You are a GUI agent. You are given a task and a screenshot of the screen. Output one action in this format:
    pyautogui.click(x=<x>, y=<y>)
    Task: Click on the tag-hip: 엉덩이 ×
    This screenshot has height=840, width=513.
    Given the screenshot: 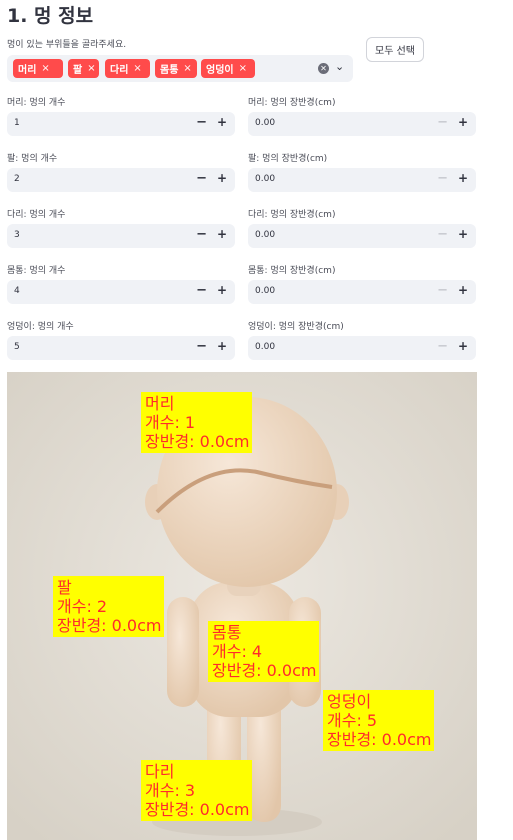 What is the action you would take?
    pyautogui.click(x=228, y=68)
    